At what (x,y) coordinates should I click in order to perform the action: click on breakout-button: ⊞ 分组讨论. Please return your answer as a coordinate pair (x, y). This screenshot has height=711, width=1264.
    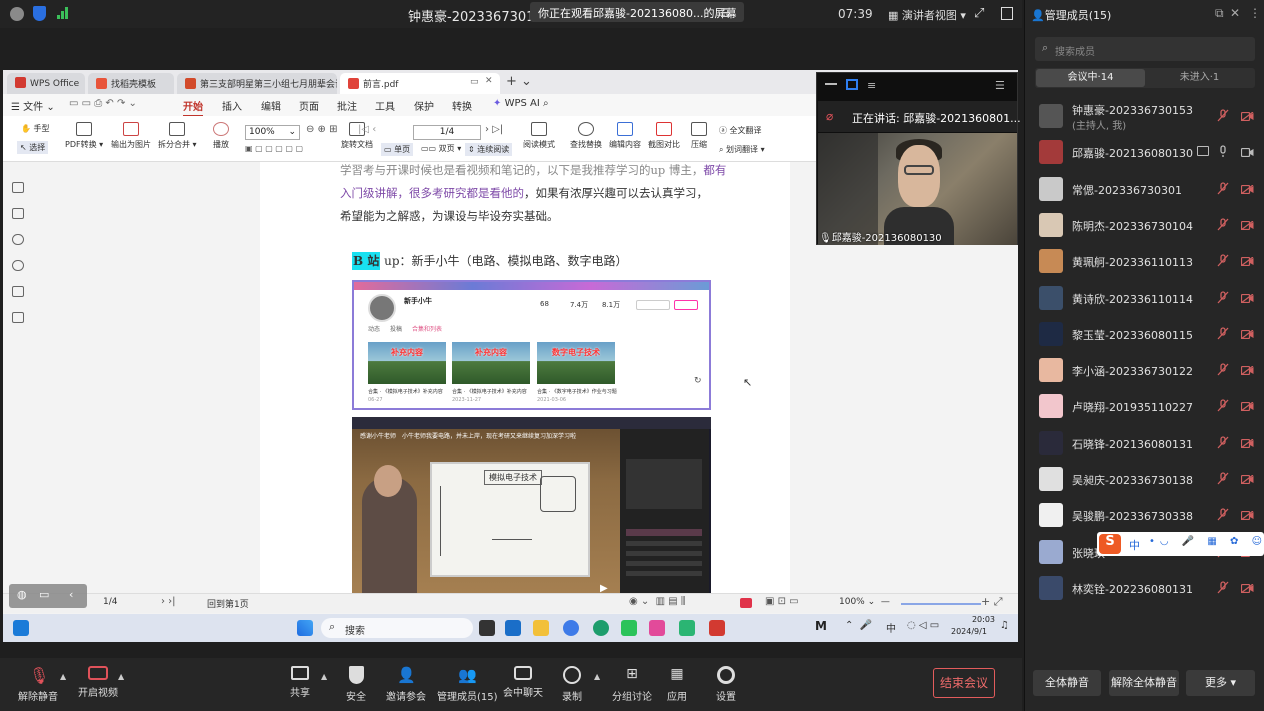
    Looking at the image, I should click on (632, 684).